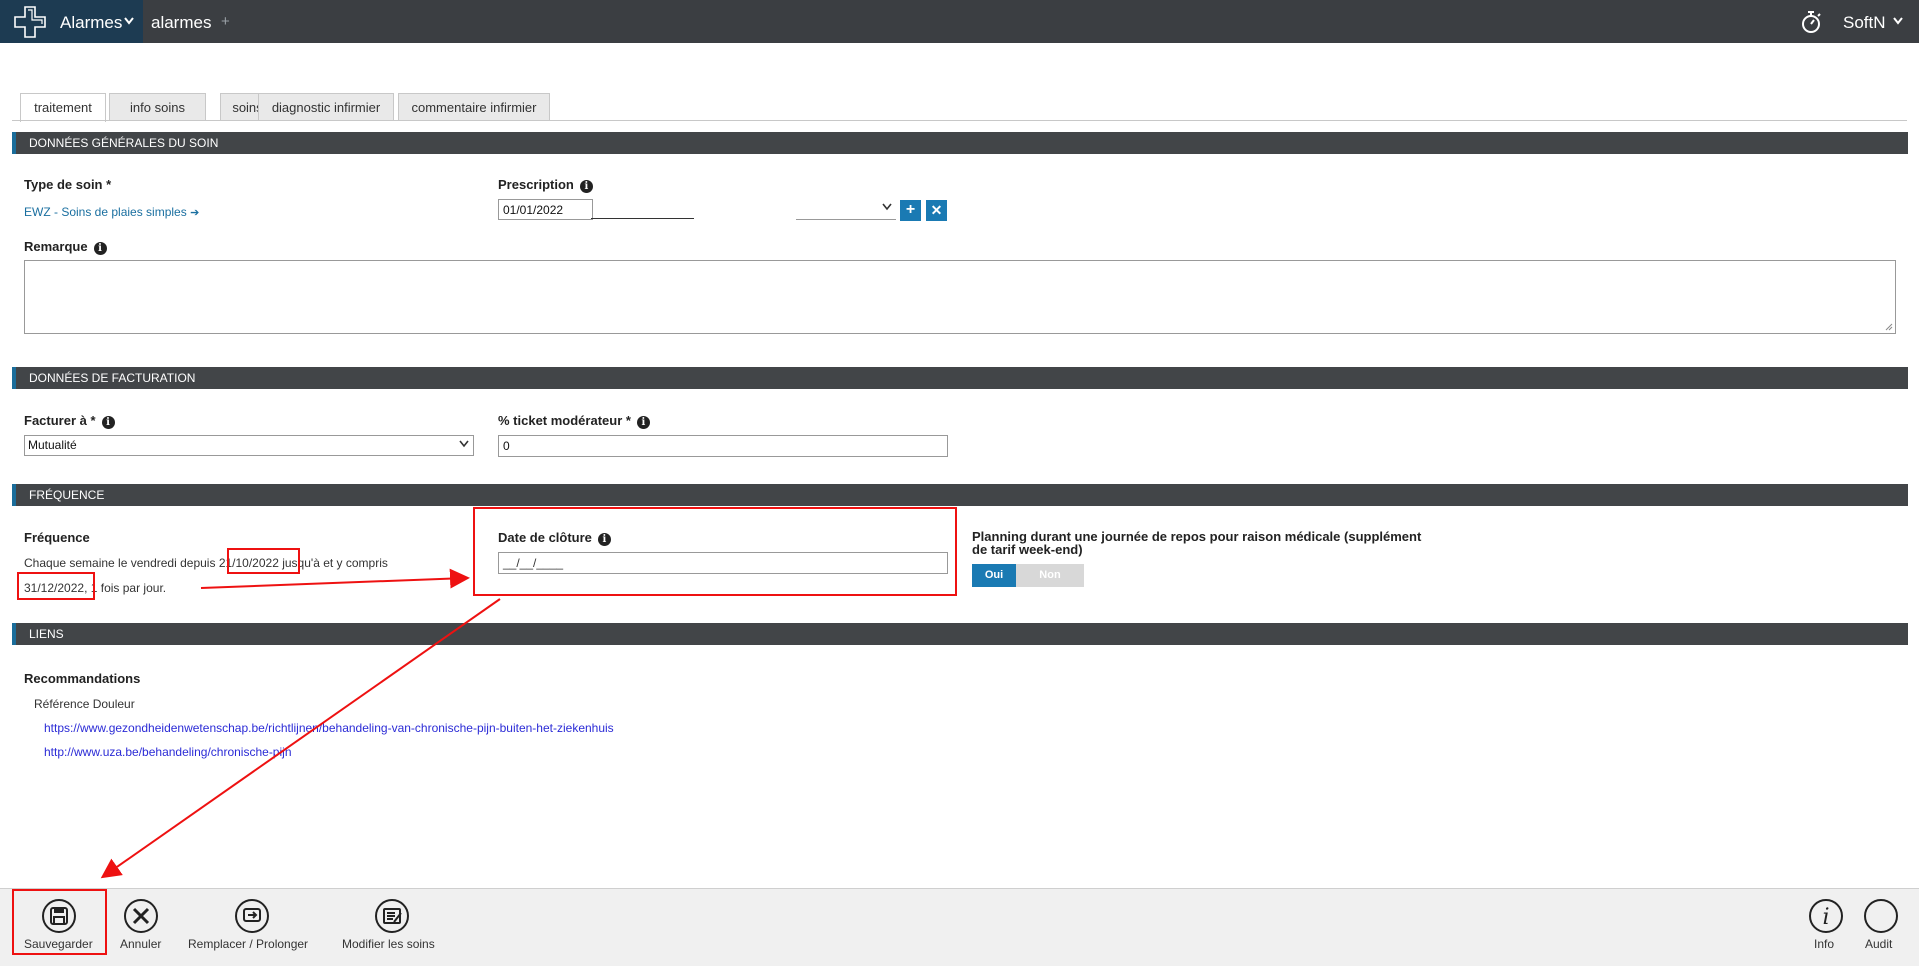  What do you see at coordinates (1824, 944) in the screenshot?
I see `info-label: Info` at bounding box center [1824, 944].